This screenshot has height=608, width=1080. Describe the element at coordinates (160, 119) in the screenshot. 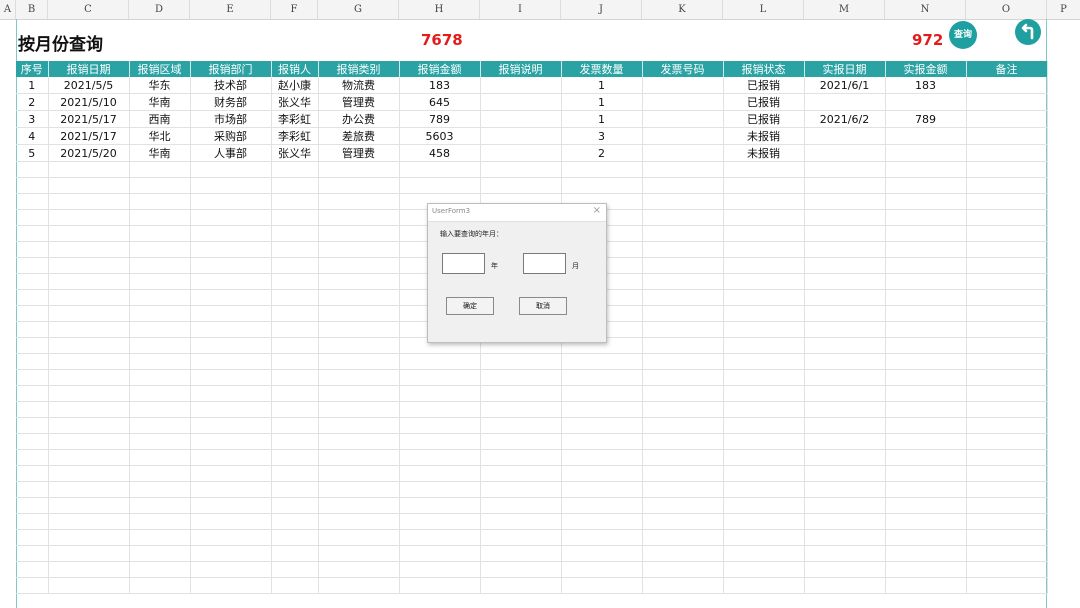

I see `table-cell: 西南` at that location.